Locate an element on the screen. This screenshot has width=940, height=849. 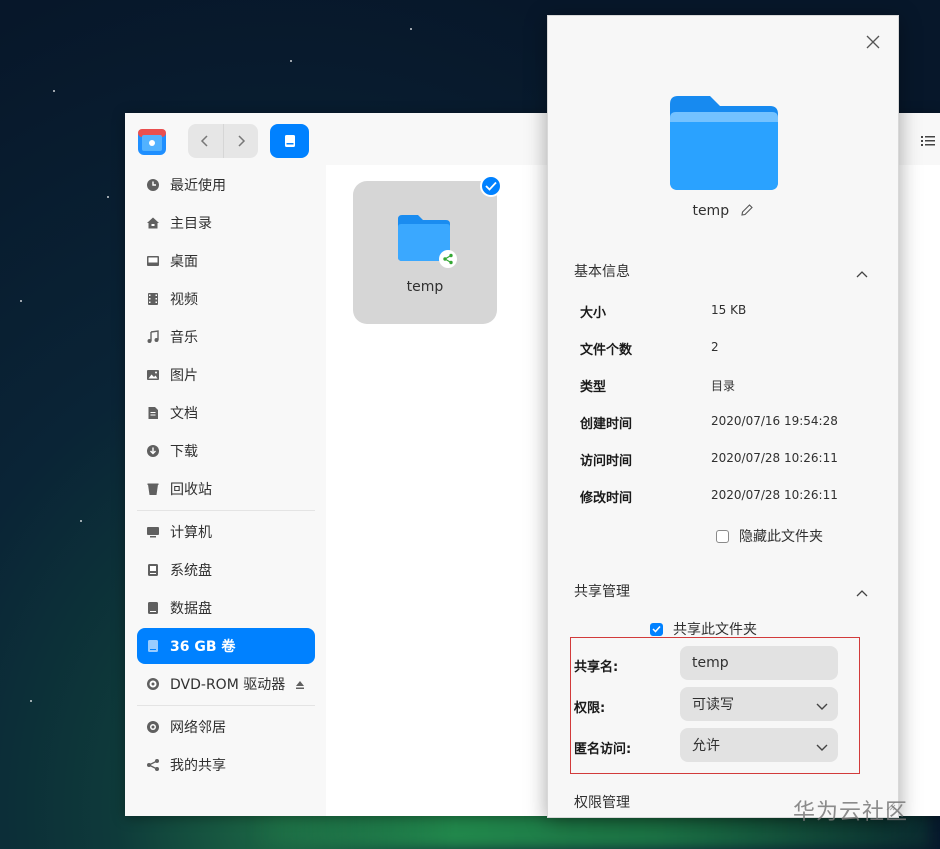
sidebar-divider is located at coordinates (226, 510).